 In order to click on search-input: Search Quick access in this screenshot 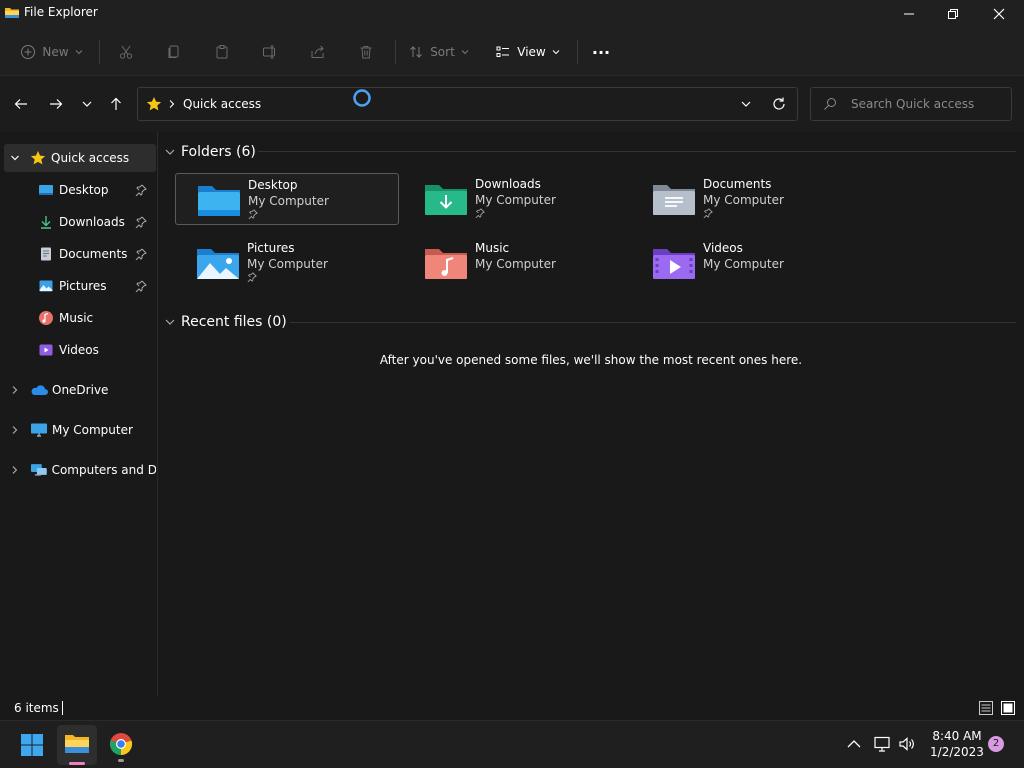, I will do `click(911, 104)`.